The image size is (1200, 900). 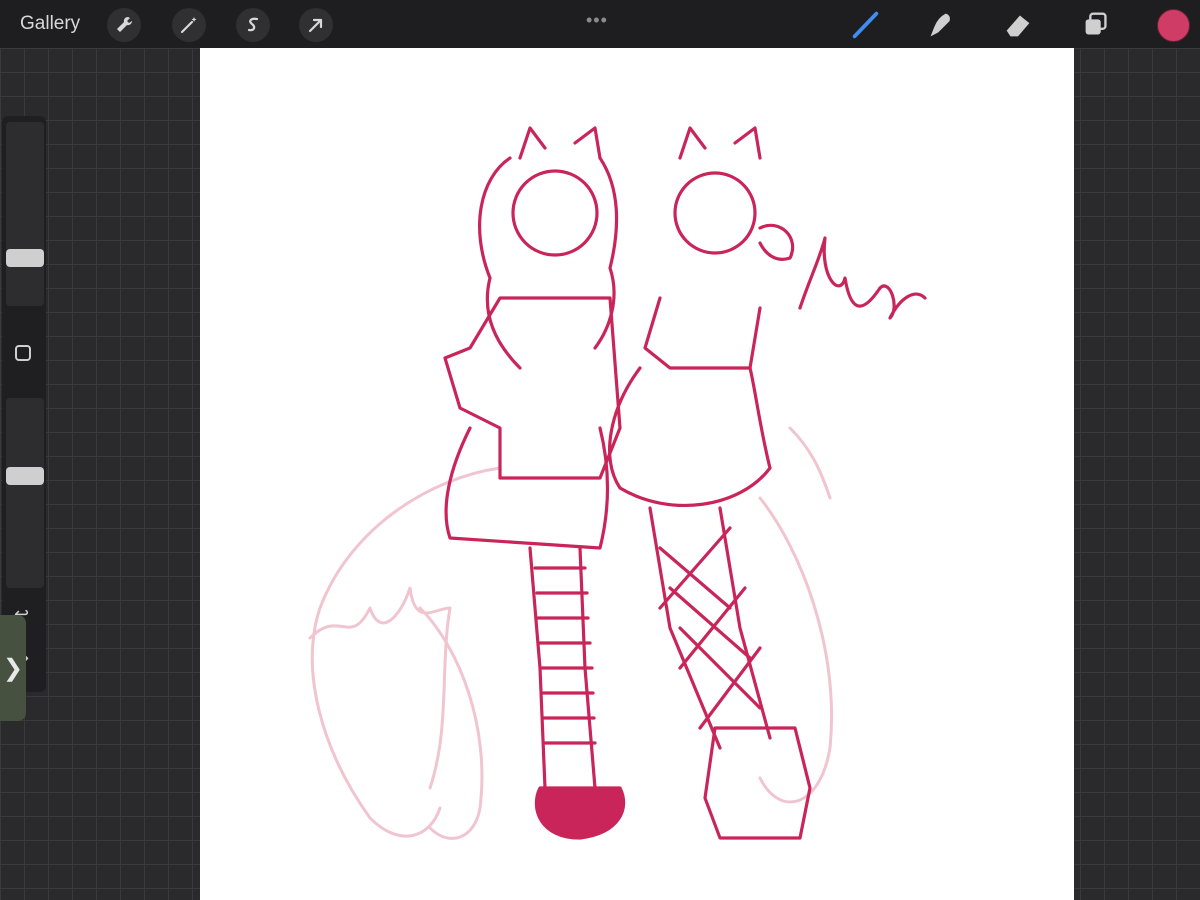 What do you see at coordinates (23, 353) in the screenshot?
I see `modify-button` at bounding box center [23, 353].